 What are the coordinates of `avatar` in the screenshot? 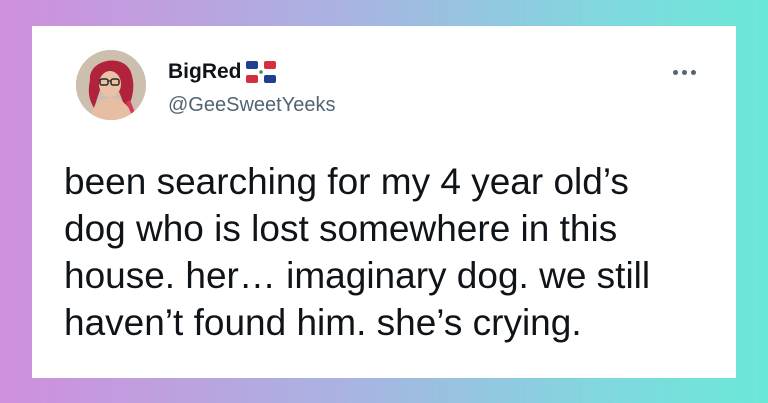 It's located at (111, 85).